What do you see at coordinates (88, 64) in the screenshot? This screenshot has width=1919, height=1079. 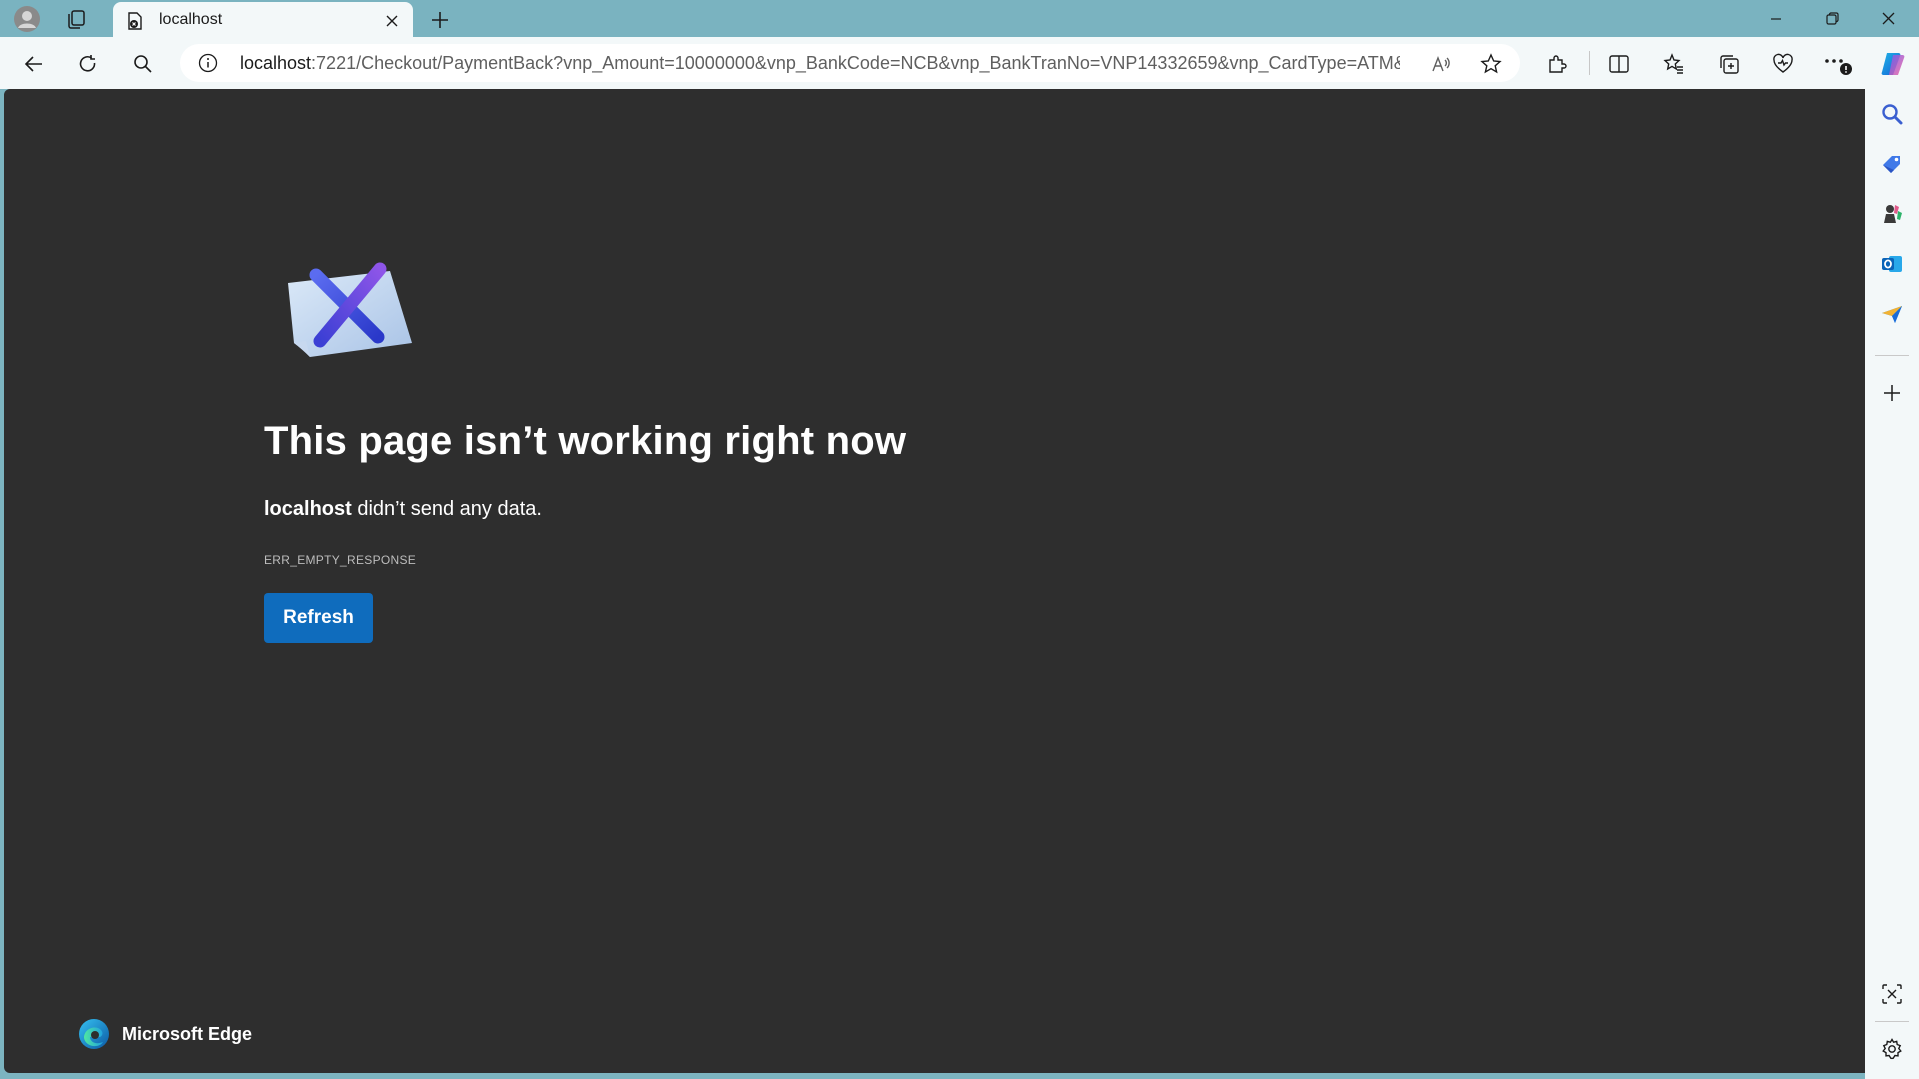 I see `refresh-icon` at bounding box center [88, 64].